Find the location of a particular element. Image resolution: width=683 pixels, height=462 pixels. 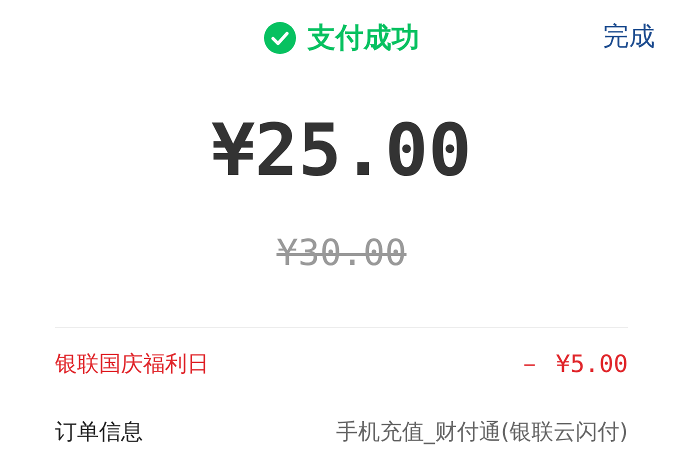

row-label: 银联国庆福利日 is located at coordinates (132, 364).